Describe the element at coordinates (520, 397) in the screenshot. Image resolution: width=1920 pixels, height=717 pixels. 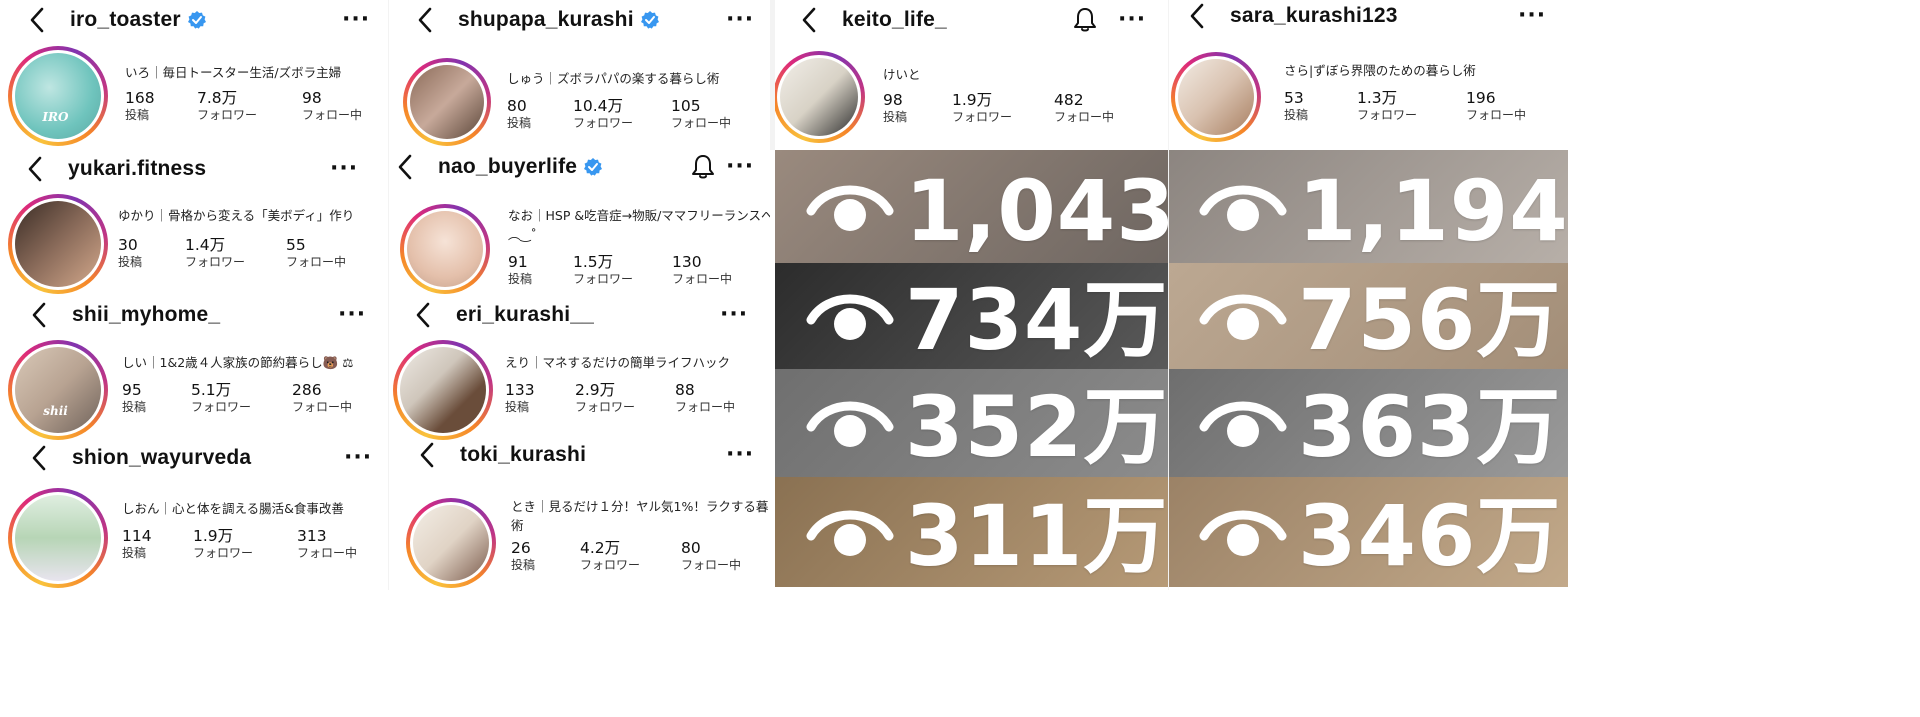
I see `stat-posts: 133 投稿` at that location.